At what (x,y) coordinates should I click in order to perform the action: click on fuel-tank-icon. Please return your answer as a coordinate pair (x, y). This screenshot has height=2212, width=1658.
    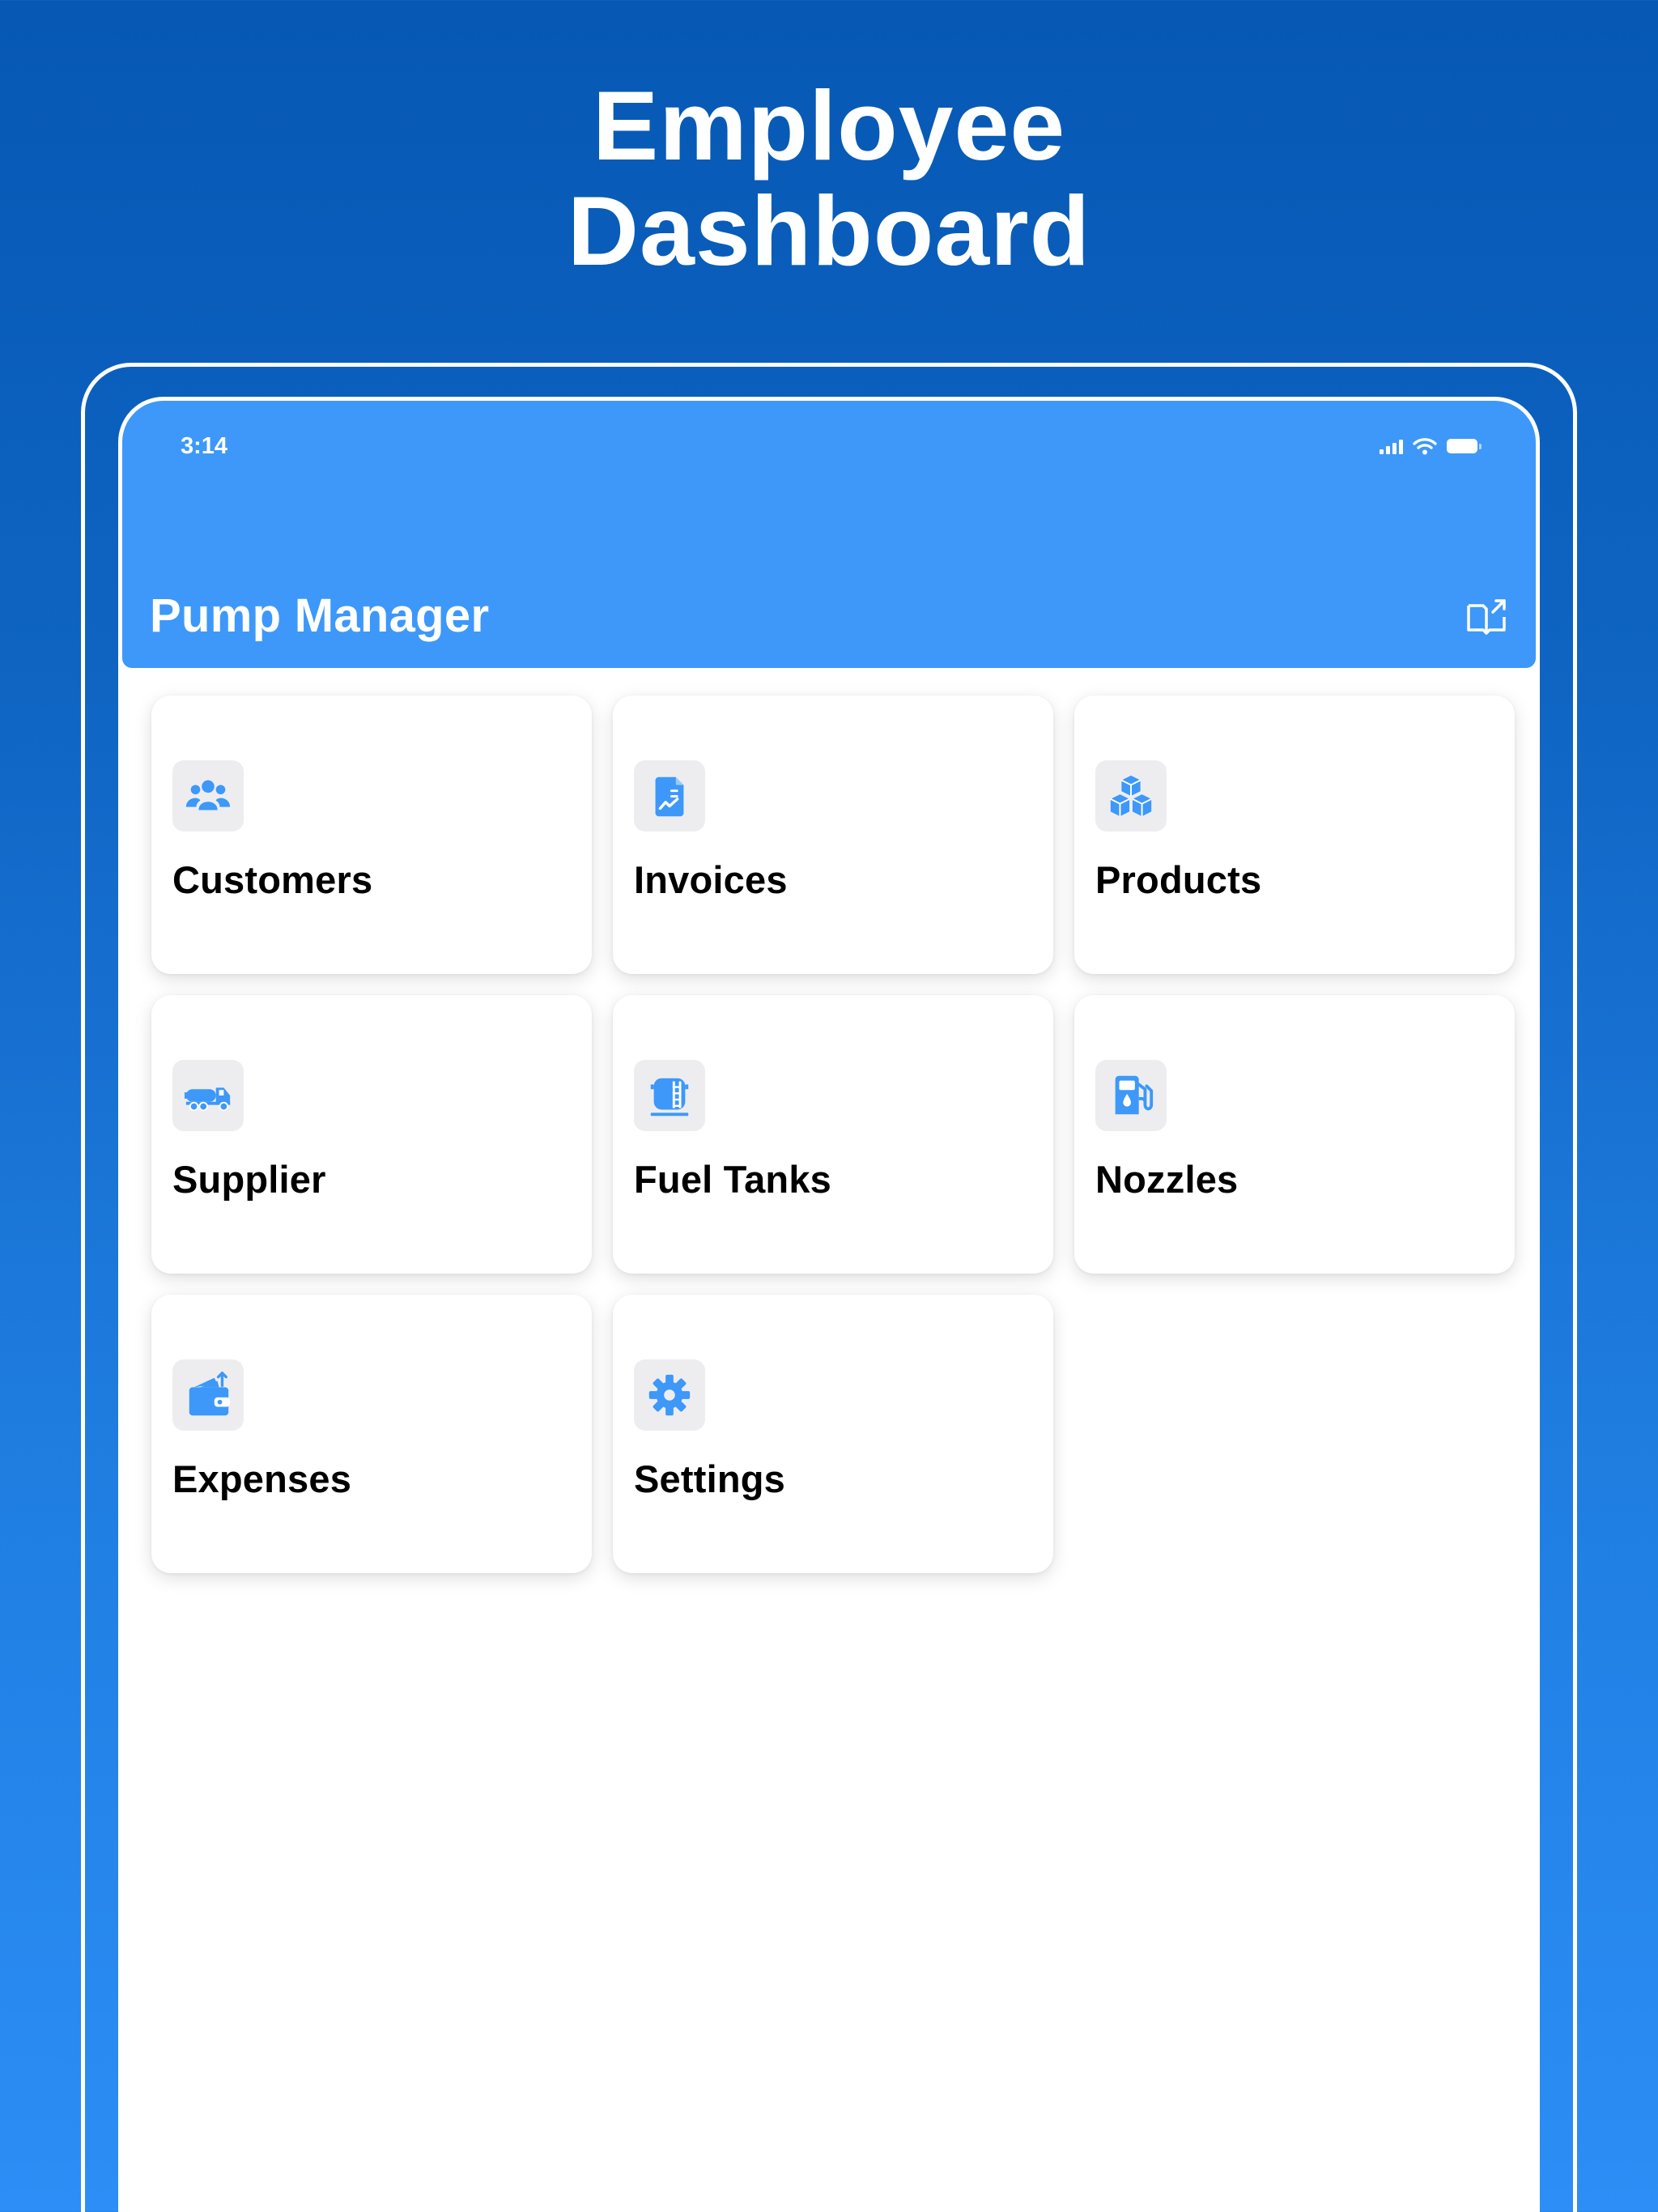
    Looking at the image, I should click on (669, 1097).